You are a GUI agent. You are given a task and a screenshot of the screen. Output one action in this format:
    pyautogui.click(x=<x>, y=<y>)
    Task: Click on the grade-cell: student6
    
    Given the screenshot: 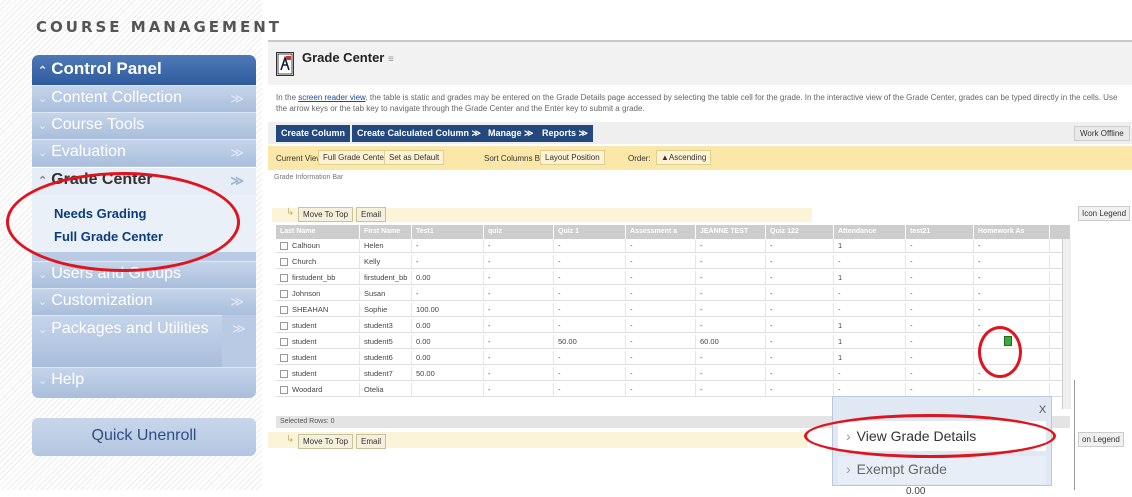 What is the action you would take?
    pyautogui.click(x=386, y=357)
    